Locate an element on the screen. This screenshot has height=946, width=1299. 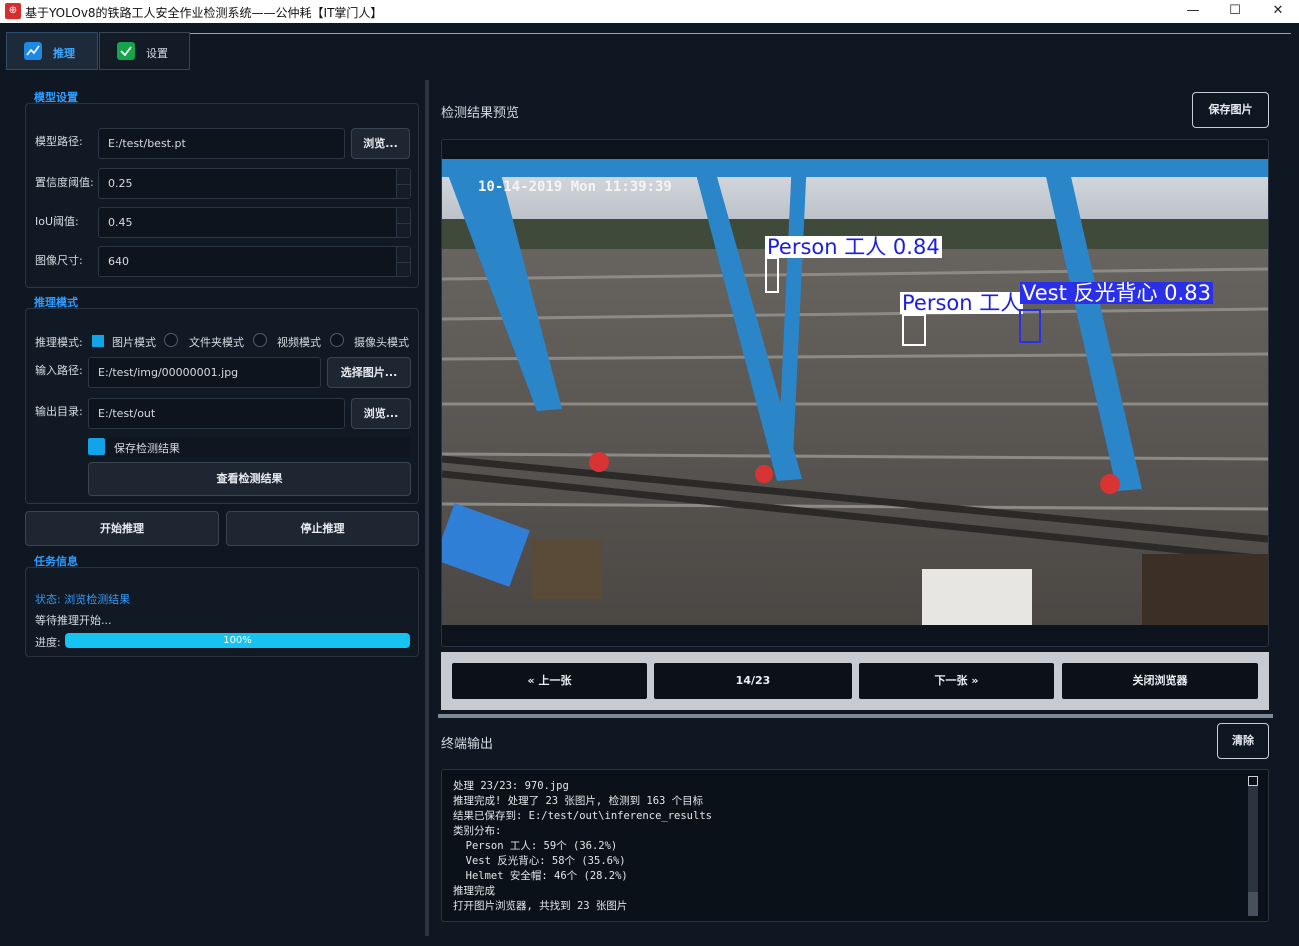
output-dir-input: E:/test/out is located at coordinates (216, 413).